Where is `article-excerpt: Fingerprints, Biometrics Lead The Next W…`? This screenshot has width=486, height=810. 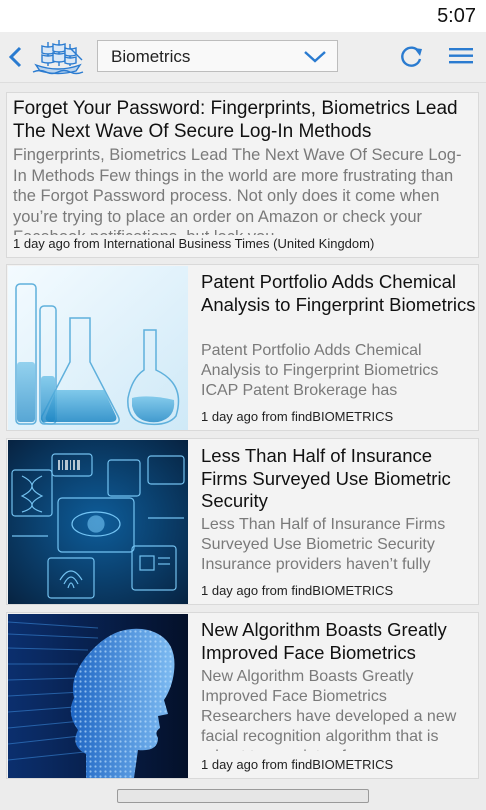
article-excerpt: Fingerprints, Biometrics Lead The Next W… is located at coordinates (237, 190).